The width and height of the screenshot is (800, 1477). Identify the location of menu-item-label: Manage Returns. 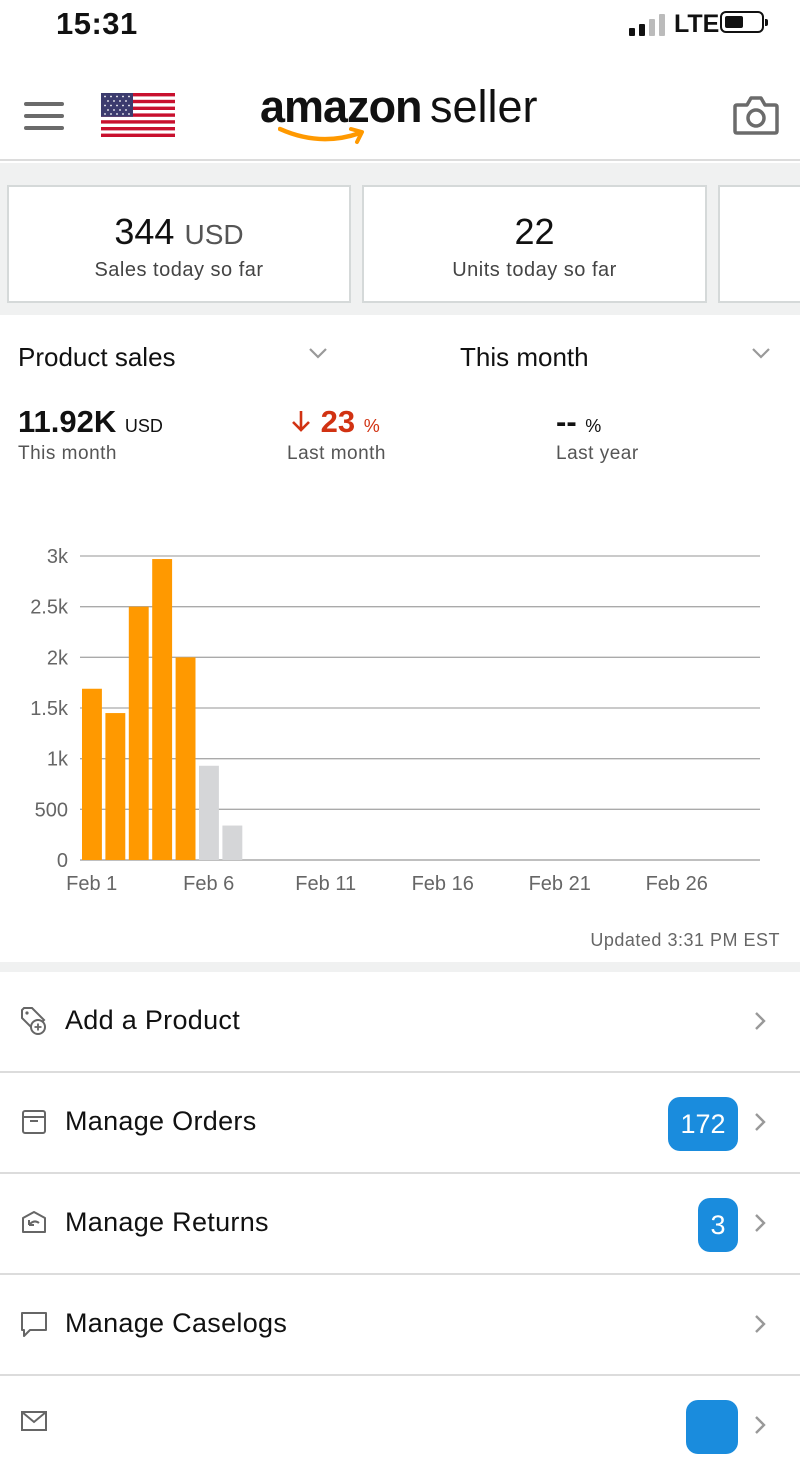
(167, 1222).